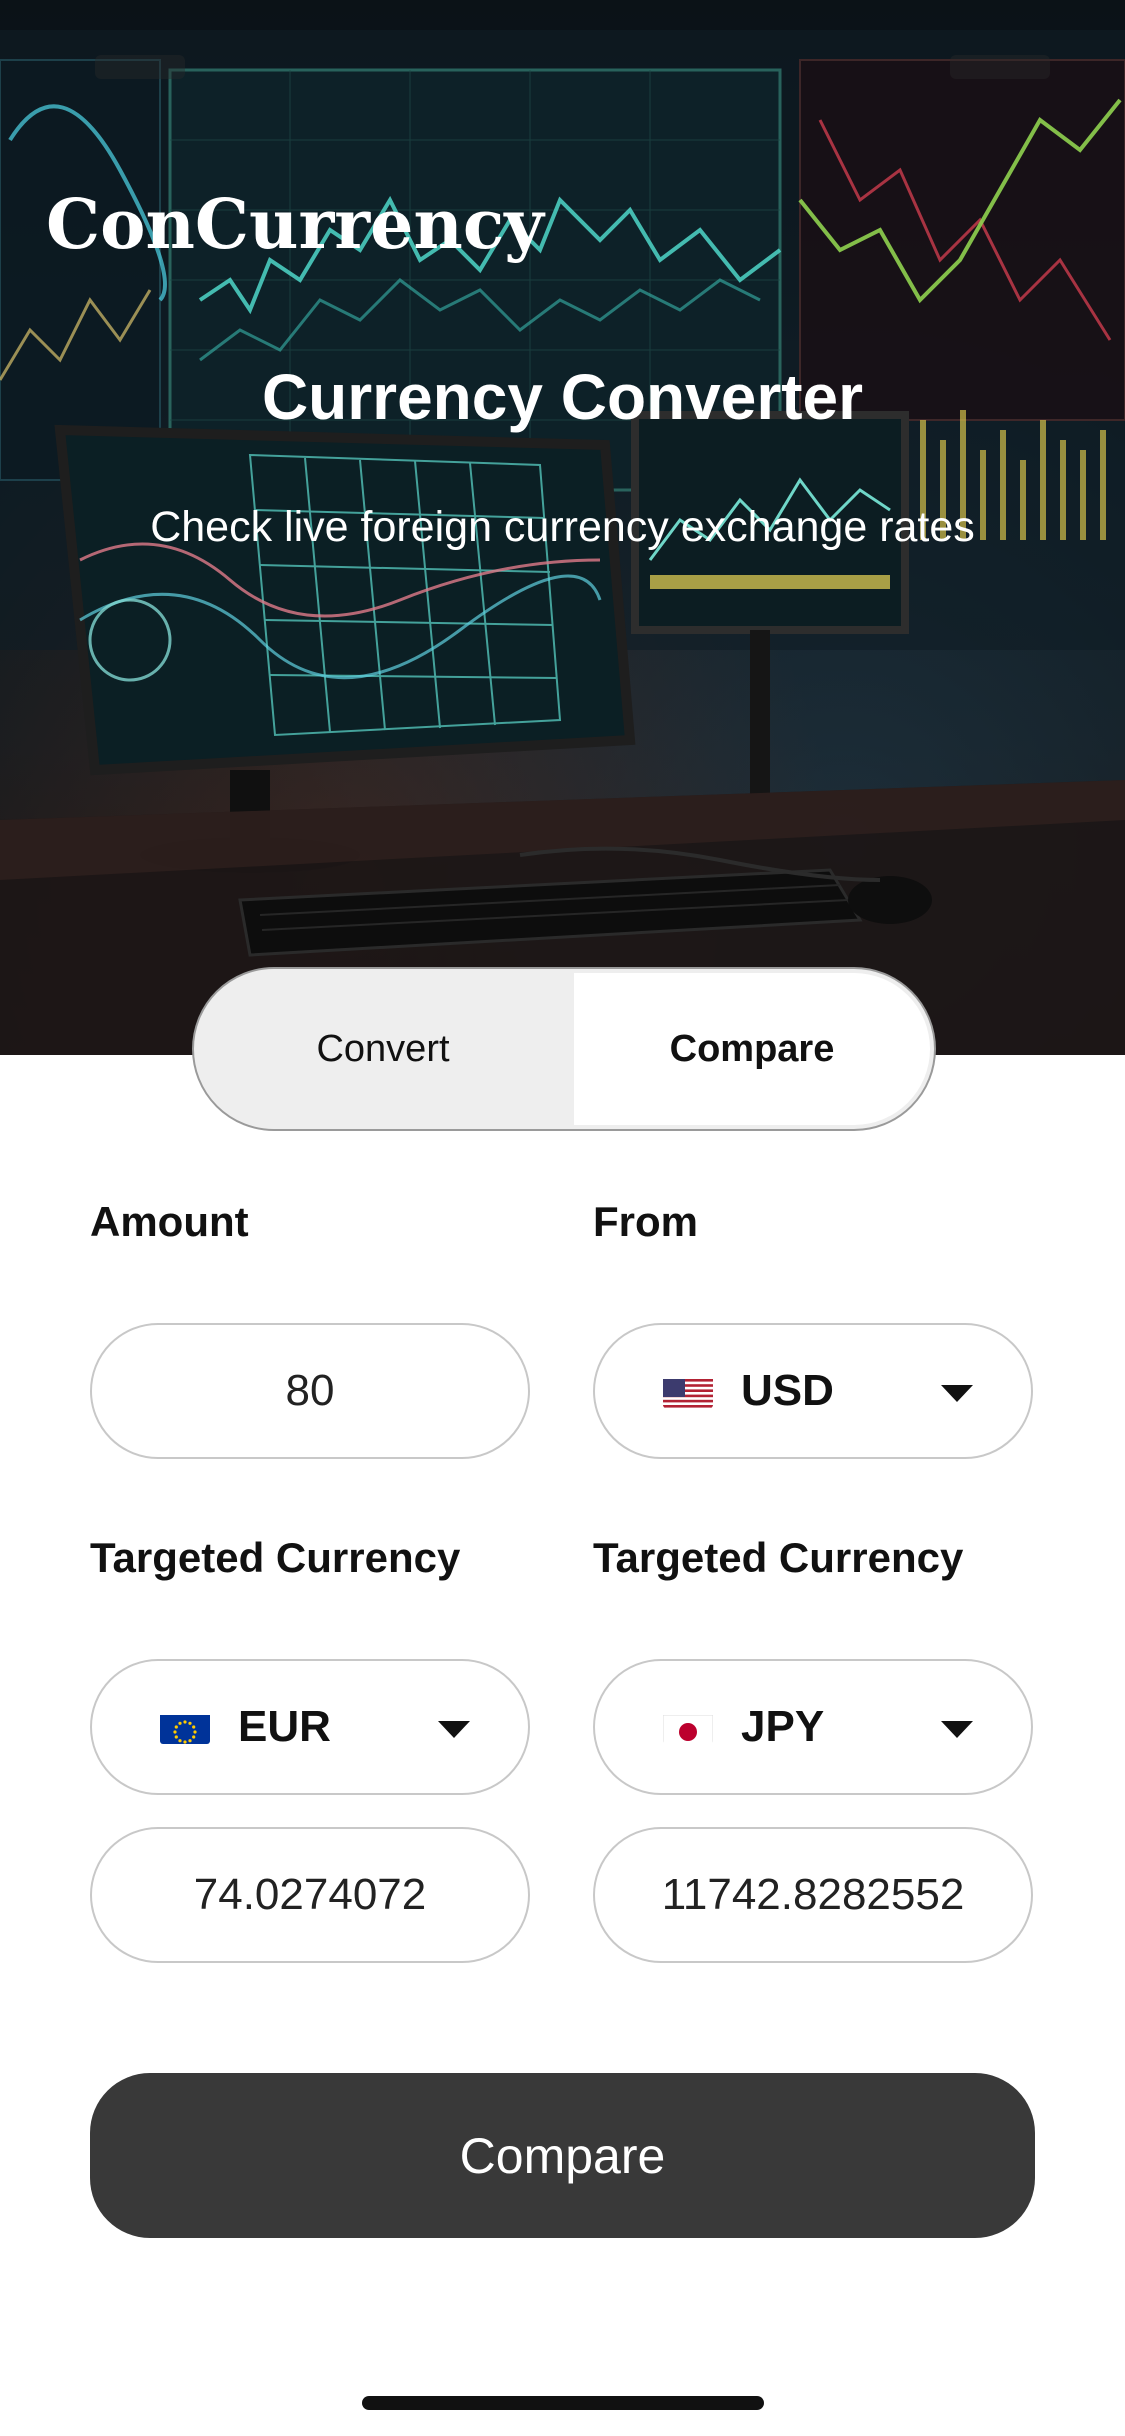 The height and width of the screenshot is (2436, 1125). I want to click on mode-segmented-control: Convert Compare, so click(564, 1049).